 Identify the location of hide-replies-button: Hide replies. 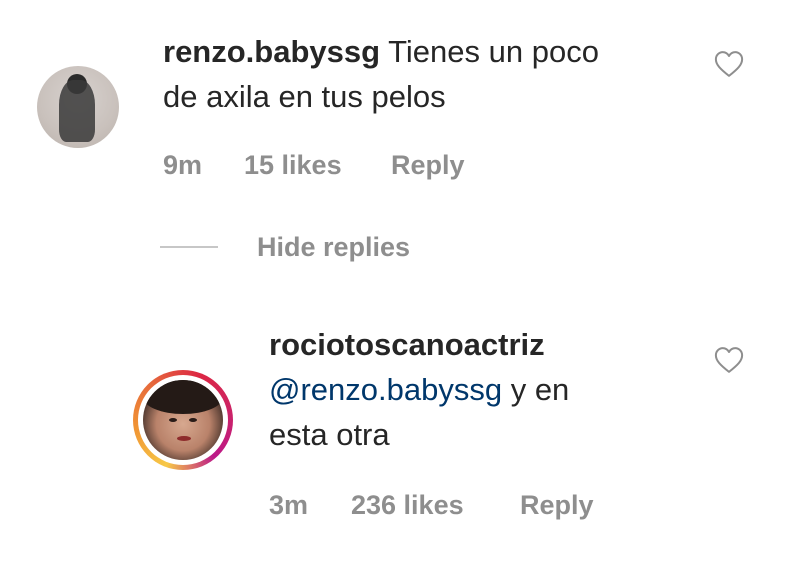
(333, 247).